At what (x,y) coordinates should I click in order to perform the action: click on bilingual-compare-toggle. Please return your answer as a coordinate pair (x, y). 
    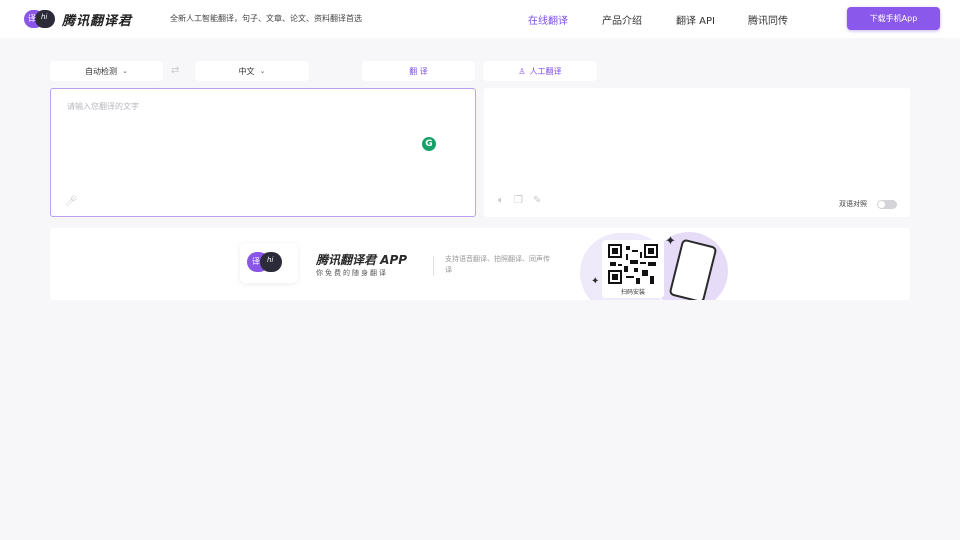
    Looking at the image, I should click on (887, 204).